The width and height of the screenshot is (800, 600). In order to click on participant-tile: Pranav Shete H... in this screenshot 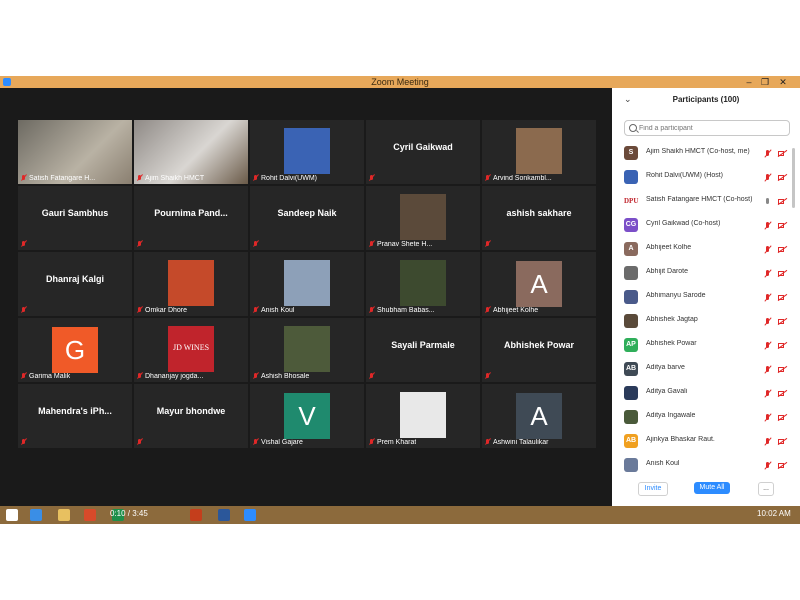, I will do `click(423, 218)`.